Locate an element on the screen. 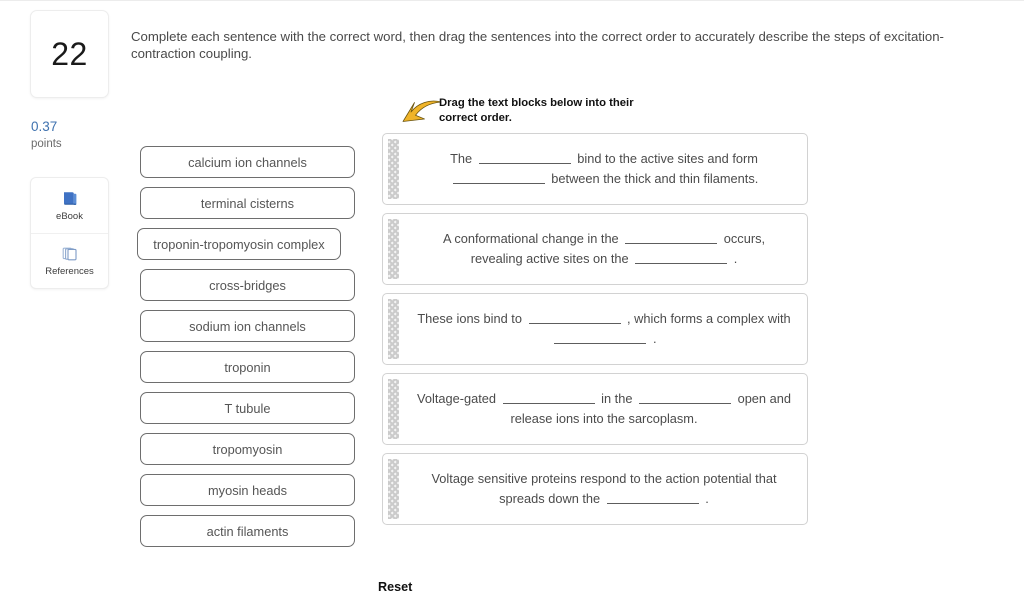 The image size is (1024, 604). references-label: References is located at coordinates (69, 271).